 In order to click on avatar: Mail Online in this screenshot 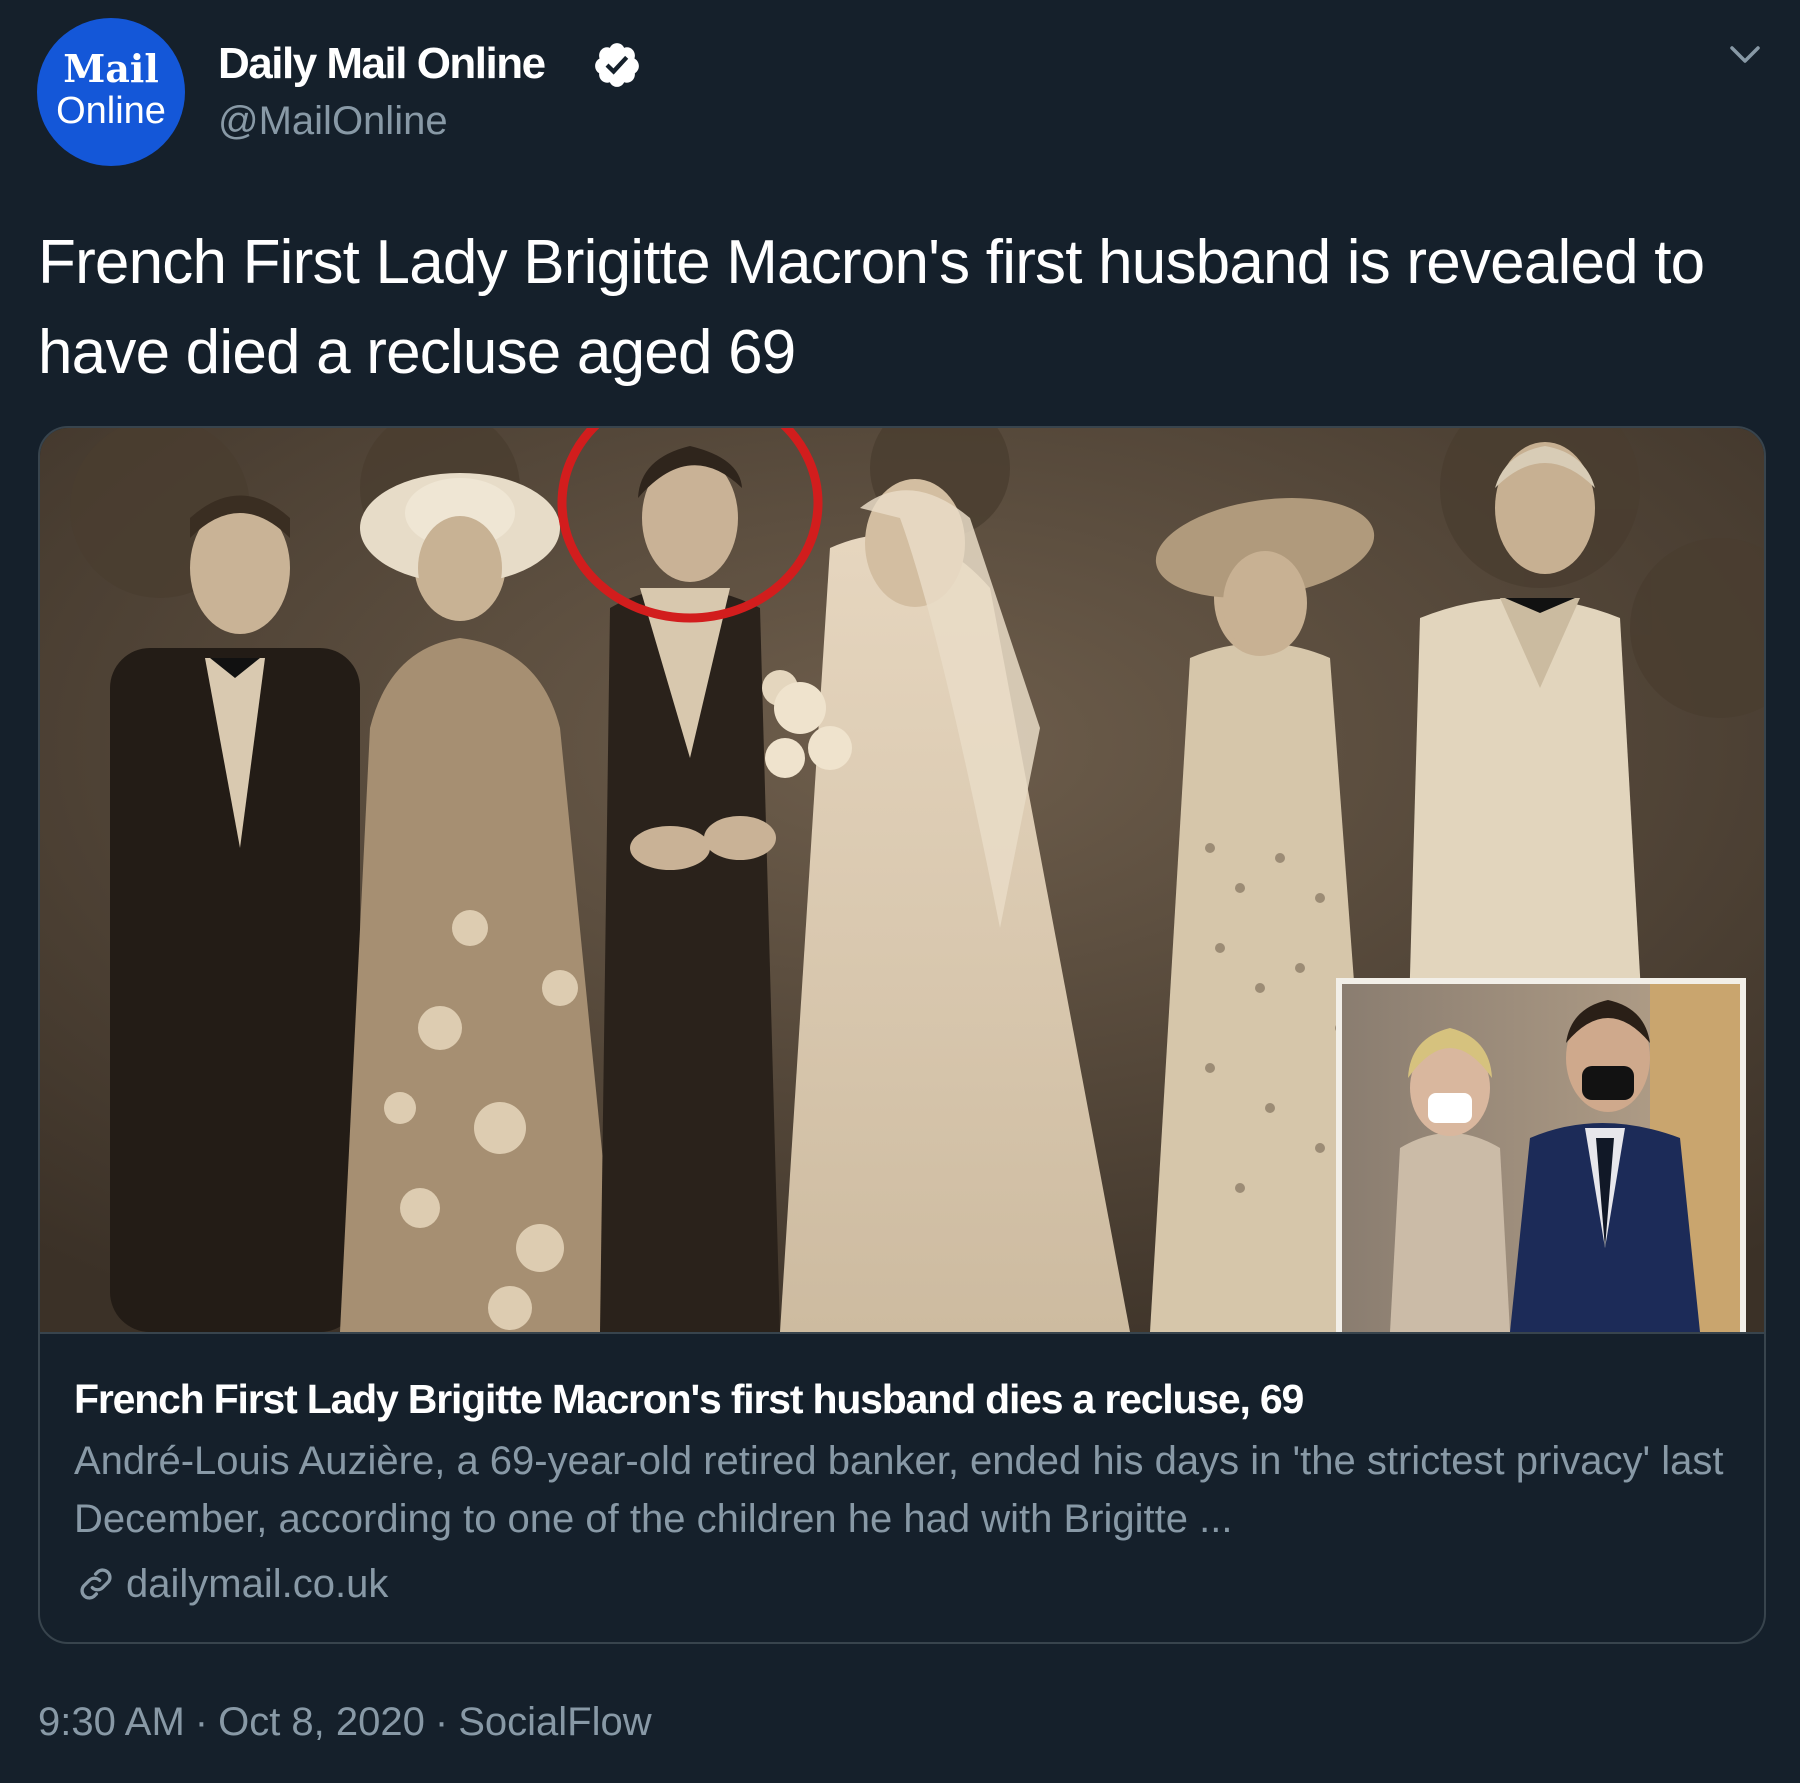, I will do `click(111, 92)`.